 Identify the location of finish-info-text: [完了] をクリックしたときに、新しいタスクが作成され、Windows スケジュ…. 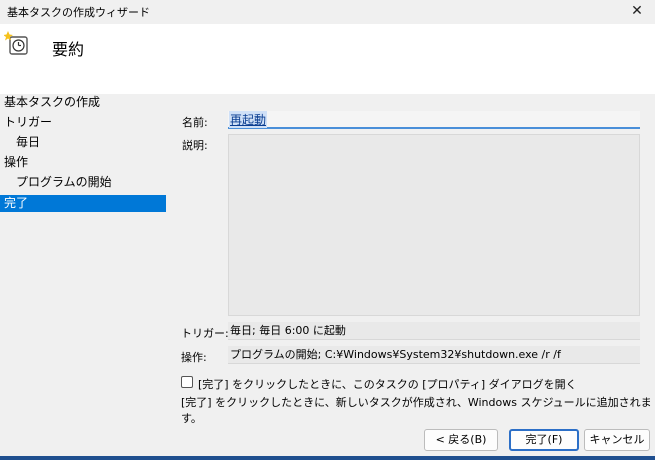
(416, 410).